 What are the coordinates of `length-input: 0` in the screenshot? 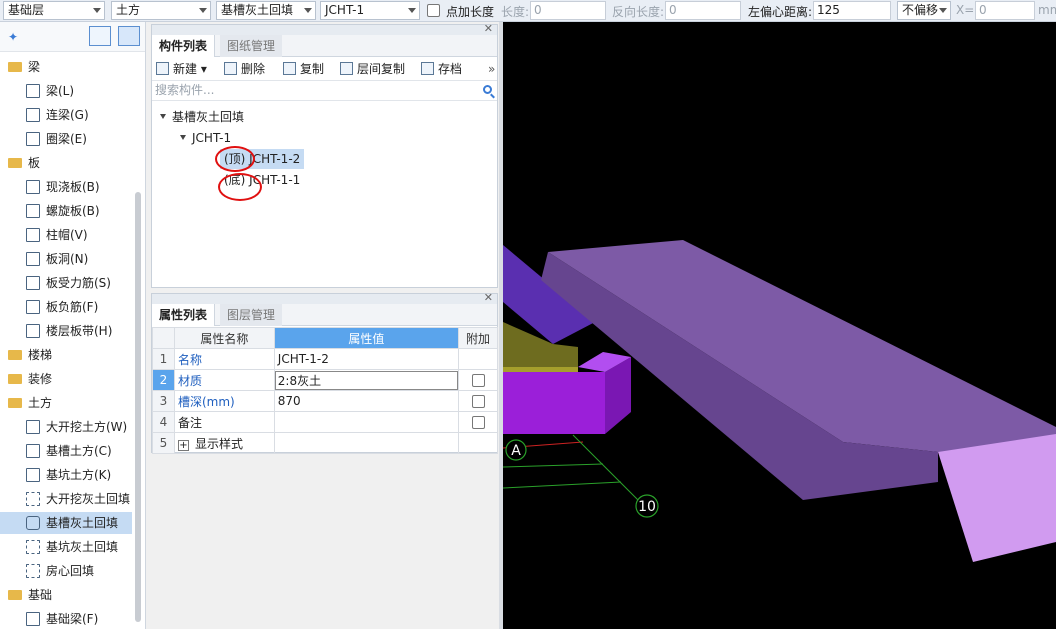 It's located at (568, 10).